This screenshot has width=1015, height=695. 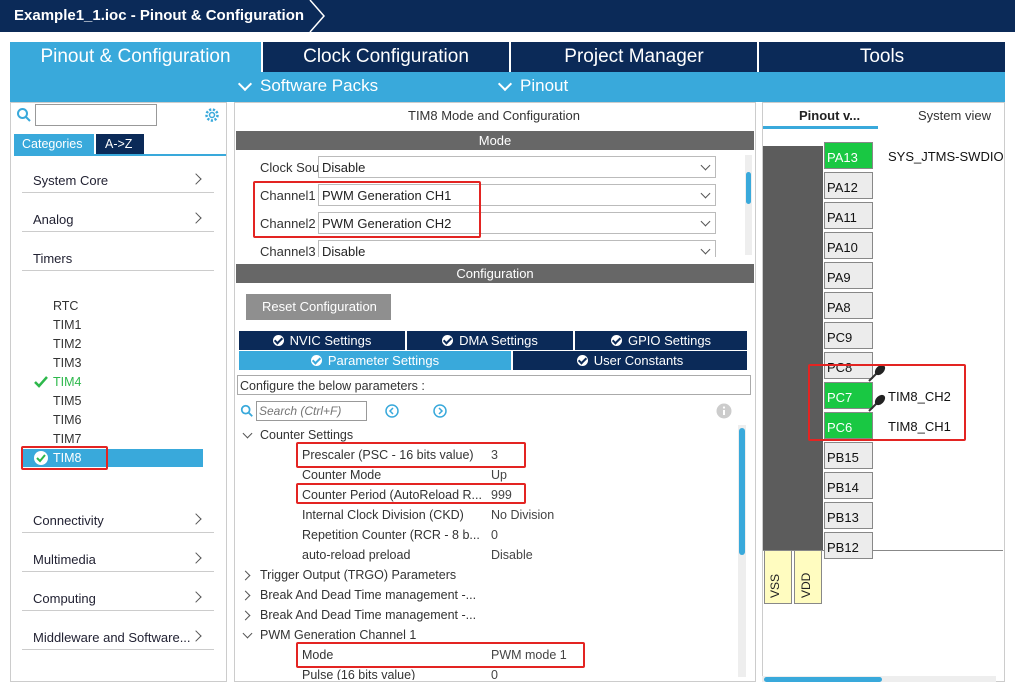 What do you see at coordinates (495, 140) in the screenshot?
I see `mode-header: Mode` at bounding box center [495, 140].